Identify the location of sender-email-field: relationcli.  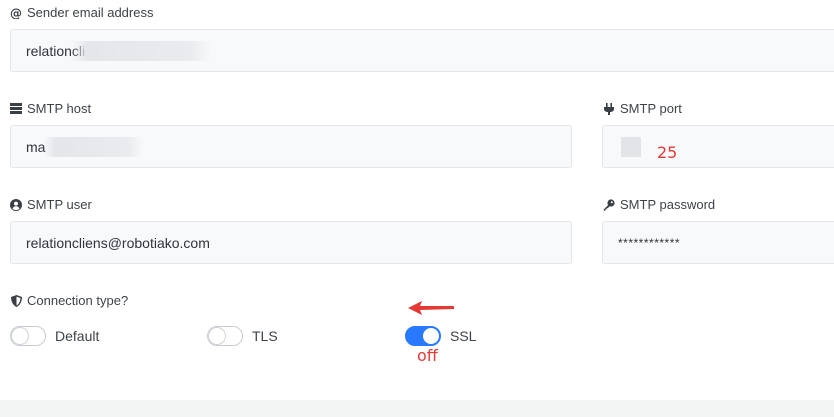
(422, 50).